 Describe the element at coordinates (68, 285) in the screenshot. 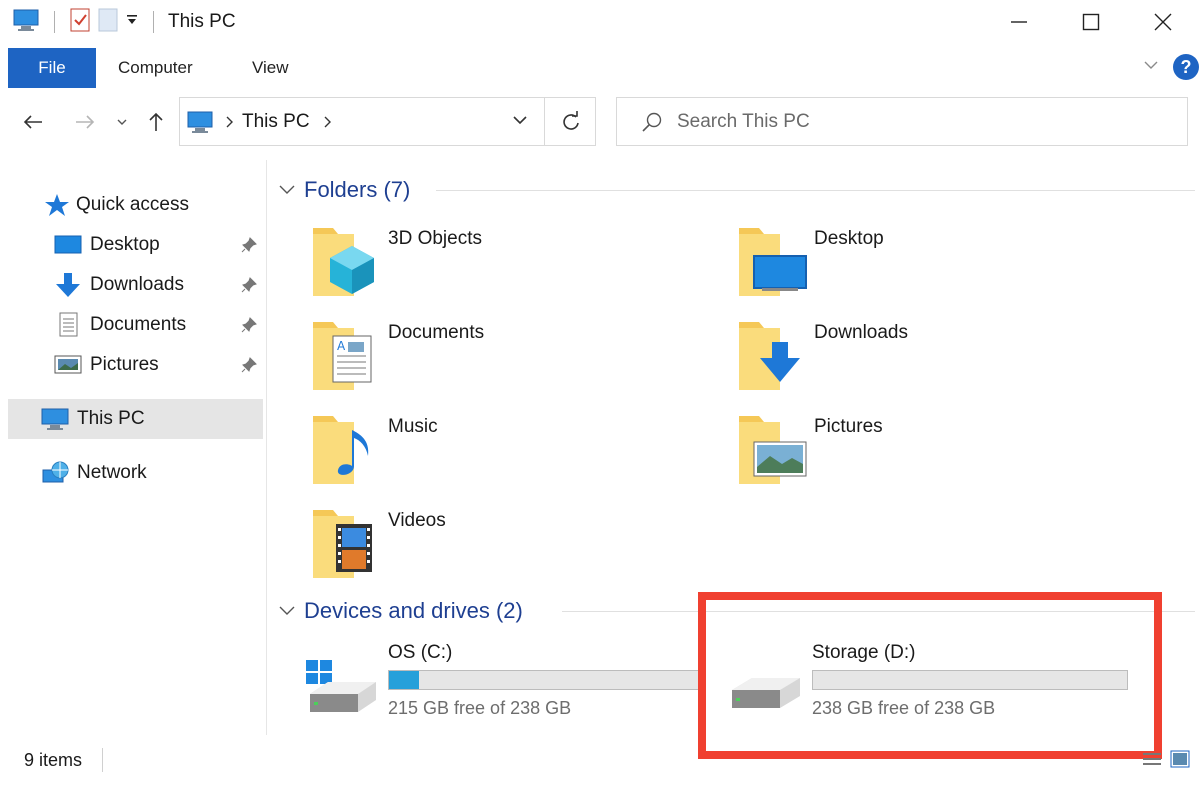

I see `download-arrow-icon` at that location.